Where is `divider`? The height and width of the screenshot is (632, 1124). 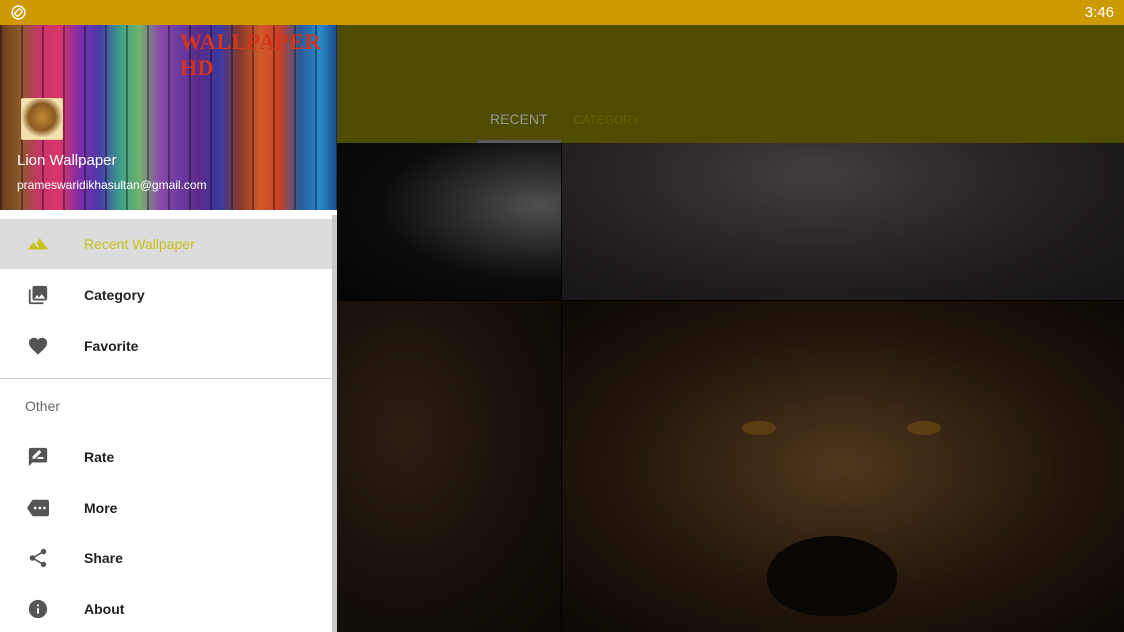 divider is located at coordinates (168, 378).